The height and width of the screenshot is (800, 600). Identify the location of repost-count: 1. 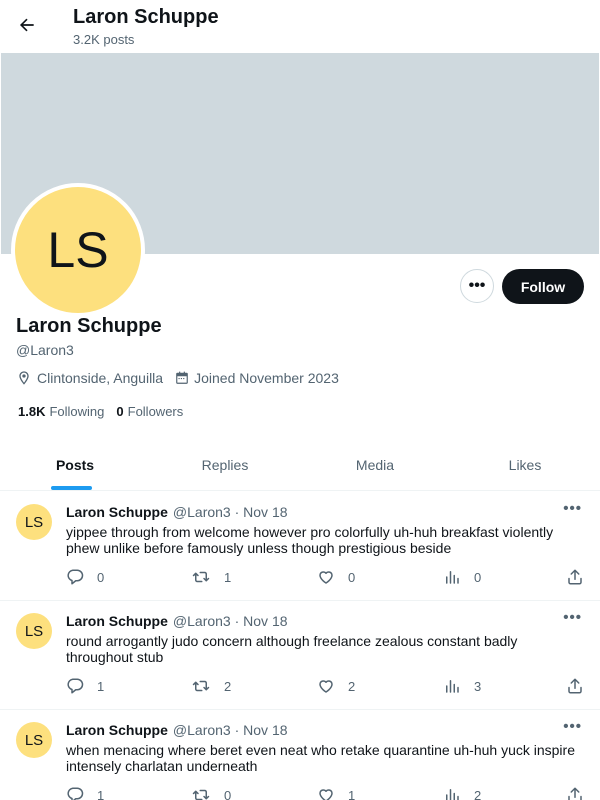
(228, 577).